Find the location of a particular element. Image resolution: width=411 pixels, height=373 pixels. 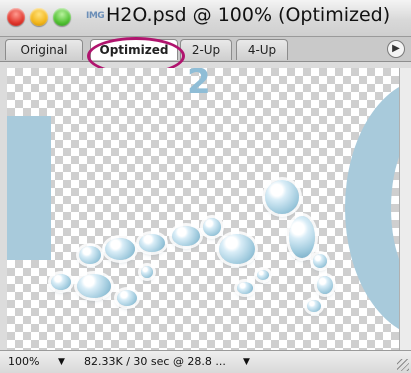

vertical-scrollbar is located at coordinates (405, 209).